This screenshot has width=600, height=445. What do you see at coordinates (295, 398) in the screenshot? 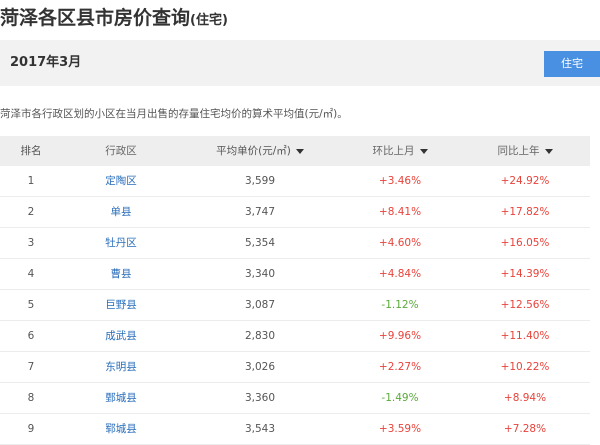
I see `table-row: 8 鄄城县 3,360 -1.49% +8.94%` at bounding box center [295, 398].